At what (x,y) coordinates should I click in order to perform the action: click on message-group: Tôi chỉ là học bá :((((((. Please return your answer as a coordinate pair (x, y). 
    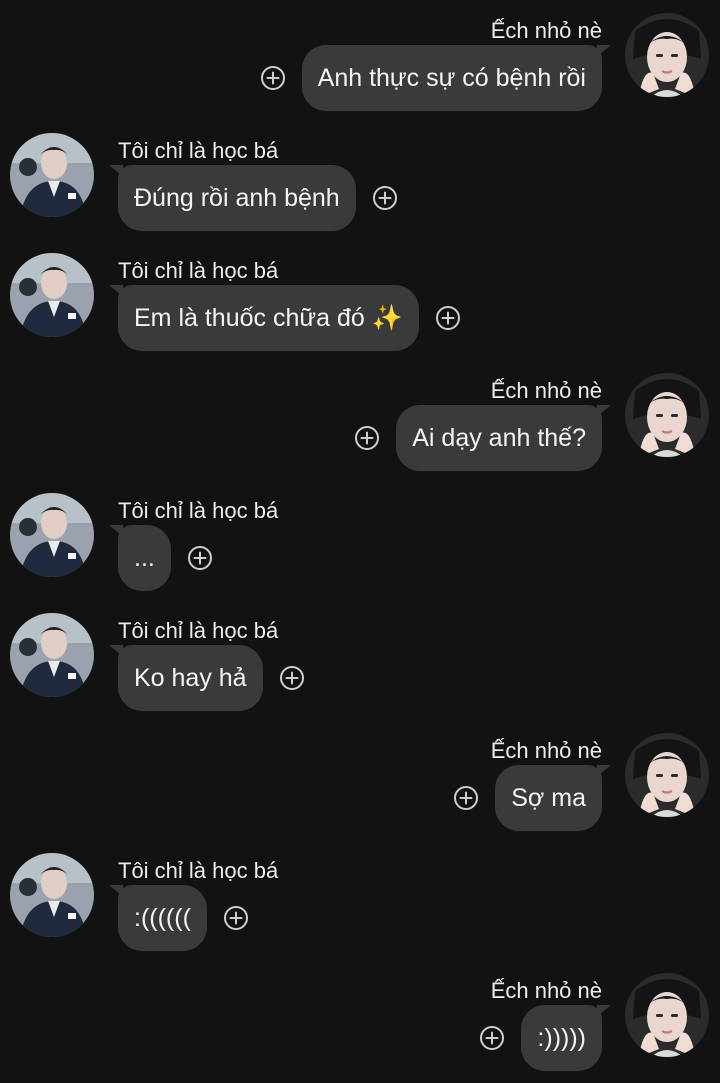
    Looking at the image, I should click on (360, 908).